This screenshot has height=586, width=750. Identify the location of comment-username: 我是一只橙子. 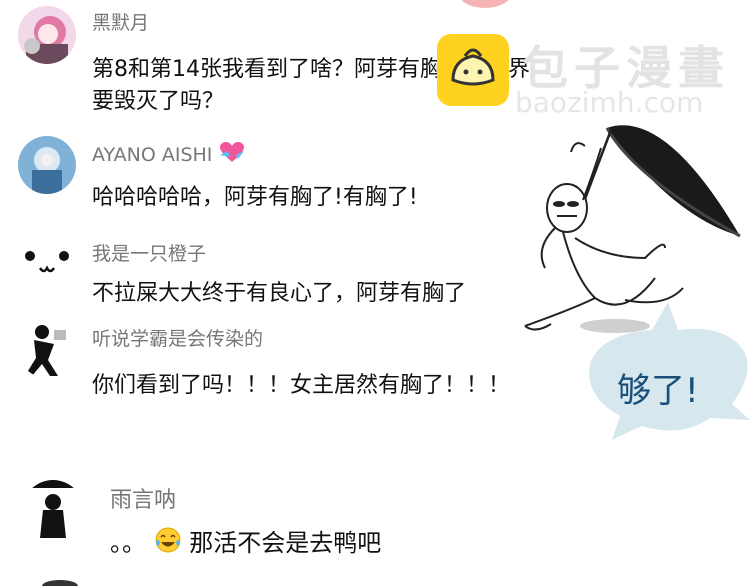
(149, 252).